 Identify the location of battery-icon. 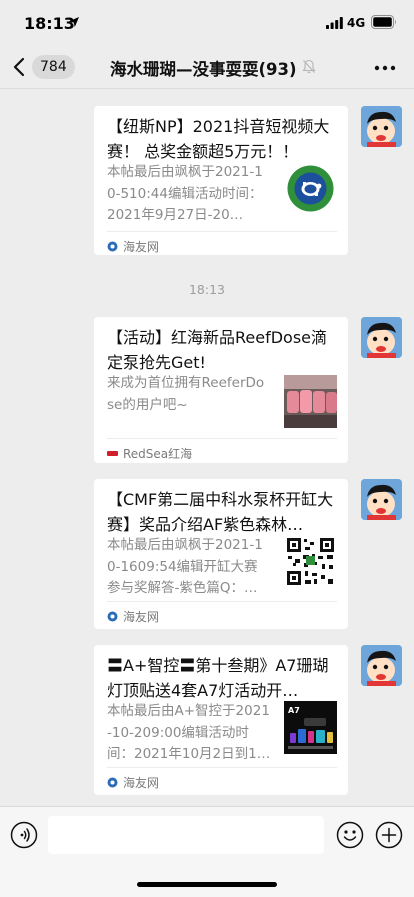
(383, 22).